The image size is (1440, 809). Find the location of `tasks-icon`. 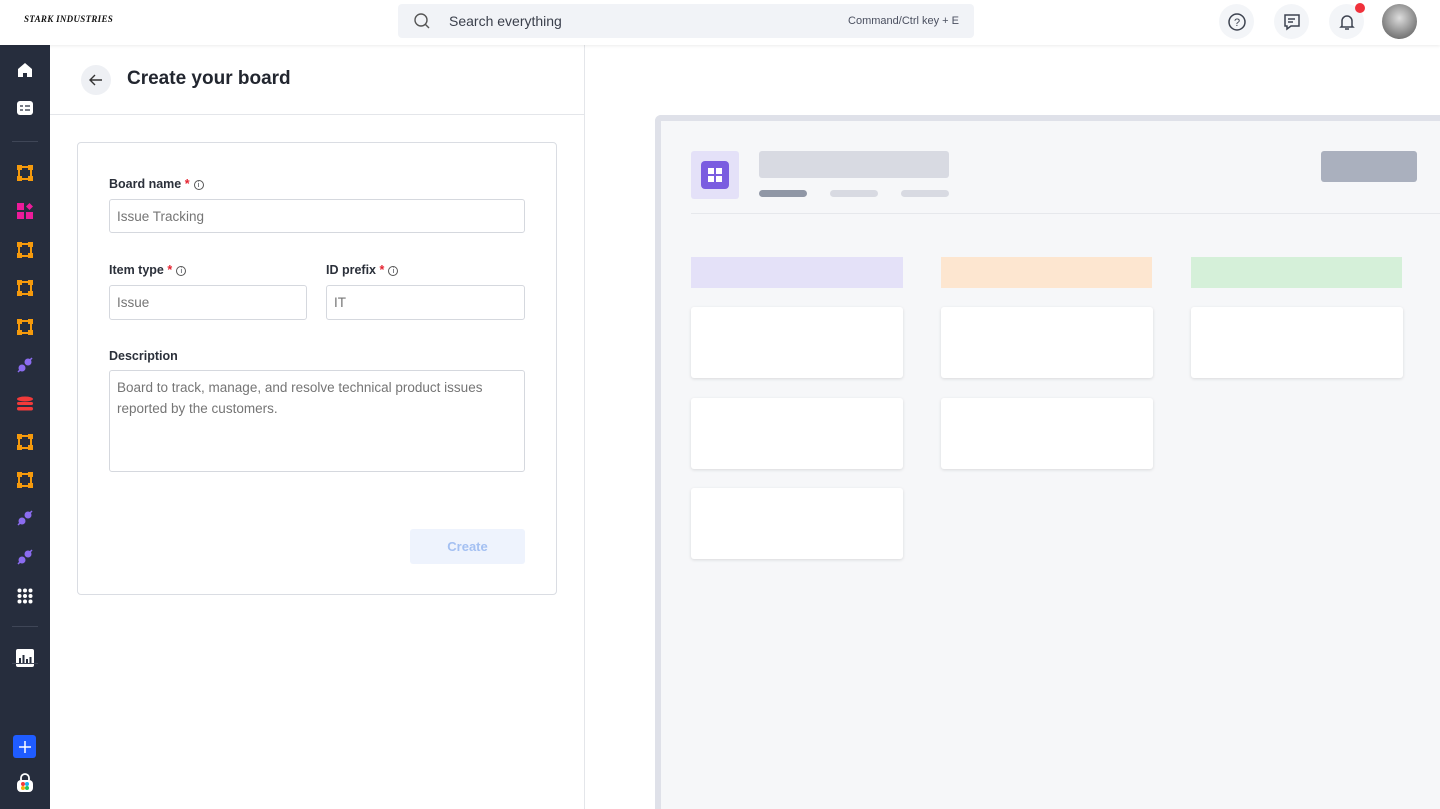

tasks-icon is located at coordinates (25, 108).